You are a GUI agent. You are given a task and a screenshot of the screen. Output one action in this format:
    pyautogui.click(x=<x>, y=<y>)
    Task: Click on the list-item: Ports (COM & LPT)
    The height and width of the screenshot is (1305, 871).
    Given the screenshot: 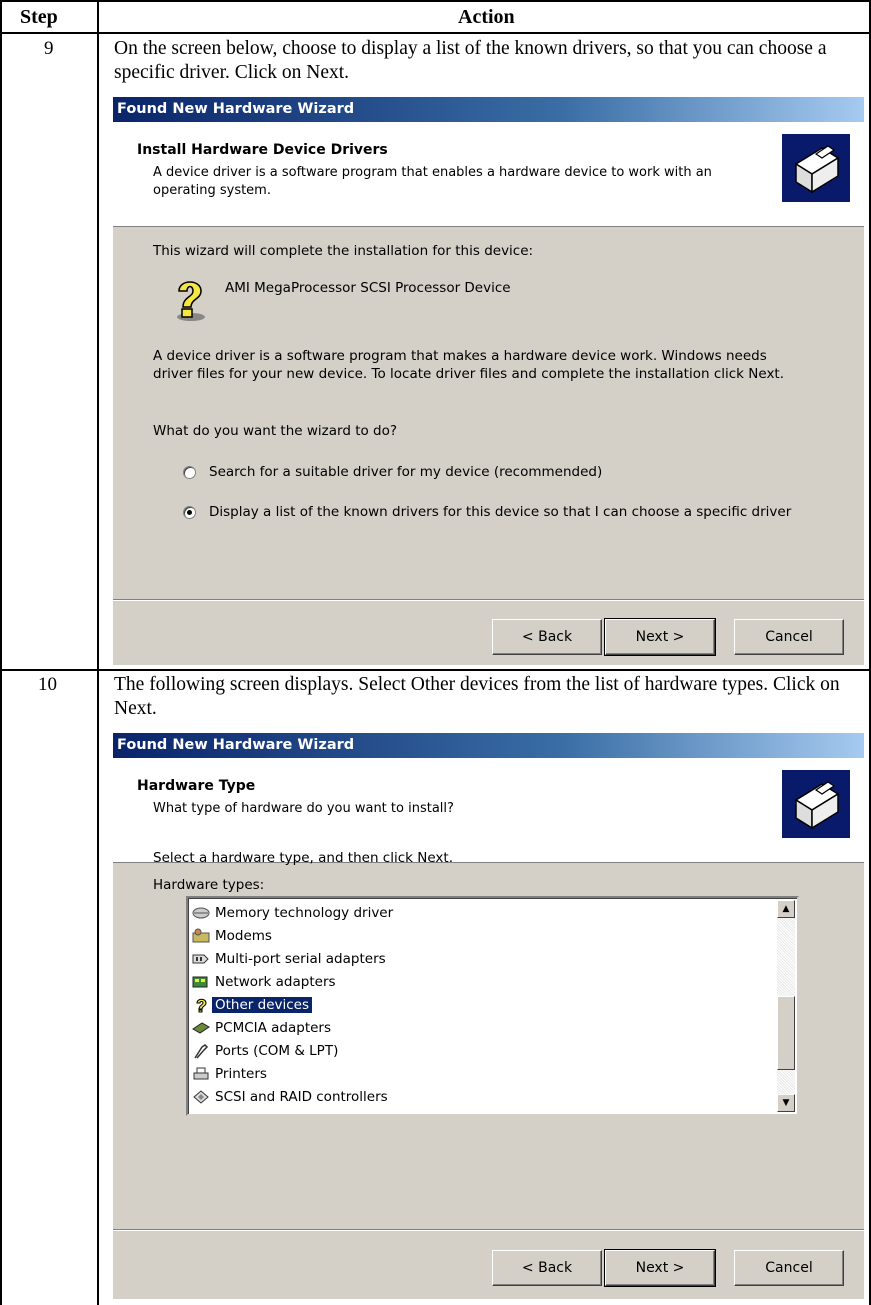 What is the action you would take?
    pyautogui.click(x=266, y=1051)
    